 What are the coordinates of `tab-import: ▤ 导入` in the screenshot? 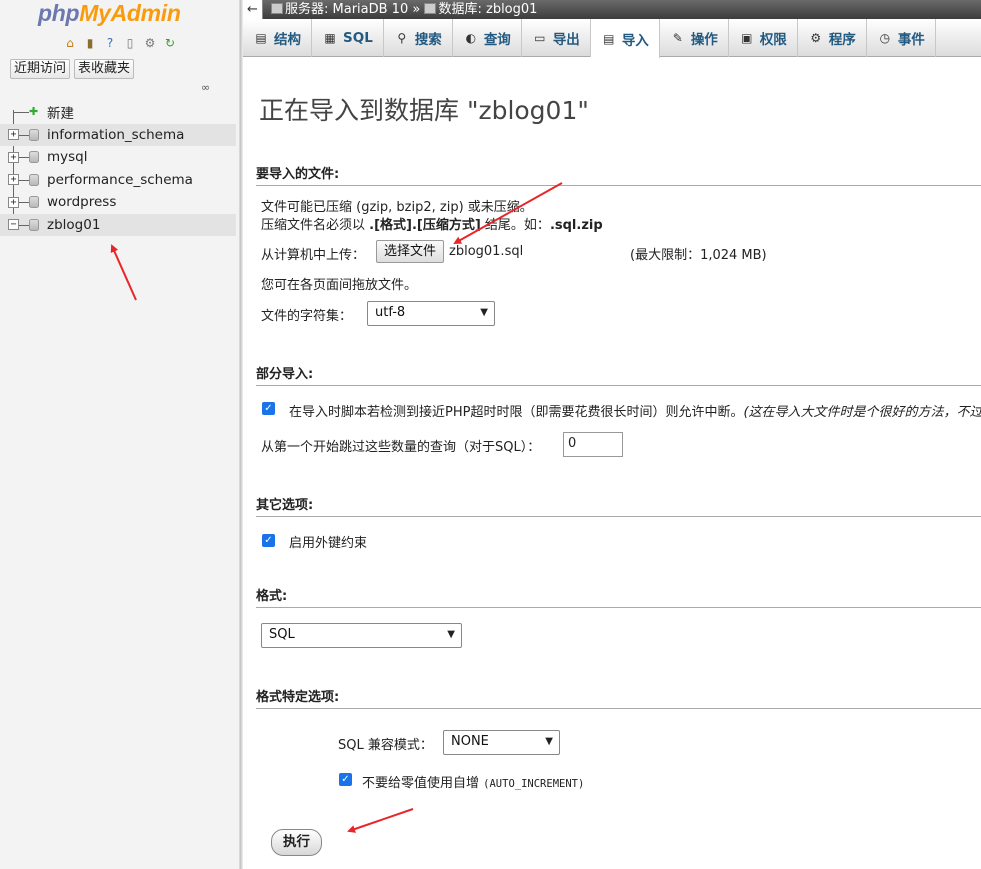 It's located at (625, 38).